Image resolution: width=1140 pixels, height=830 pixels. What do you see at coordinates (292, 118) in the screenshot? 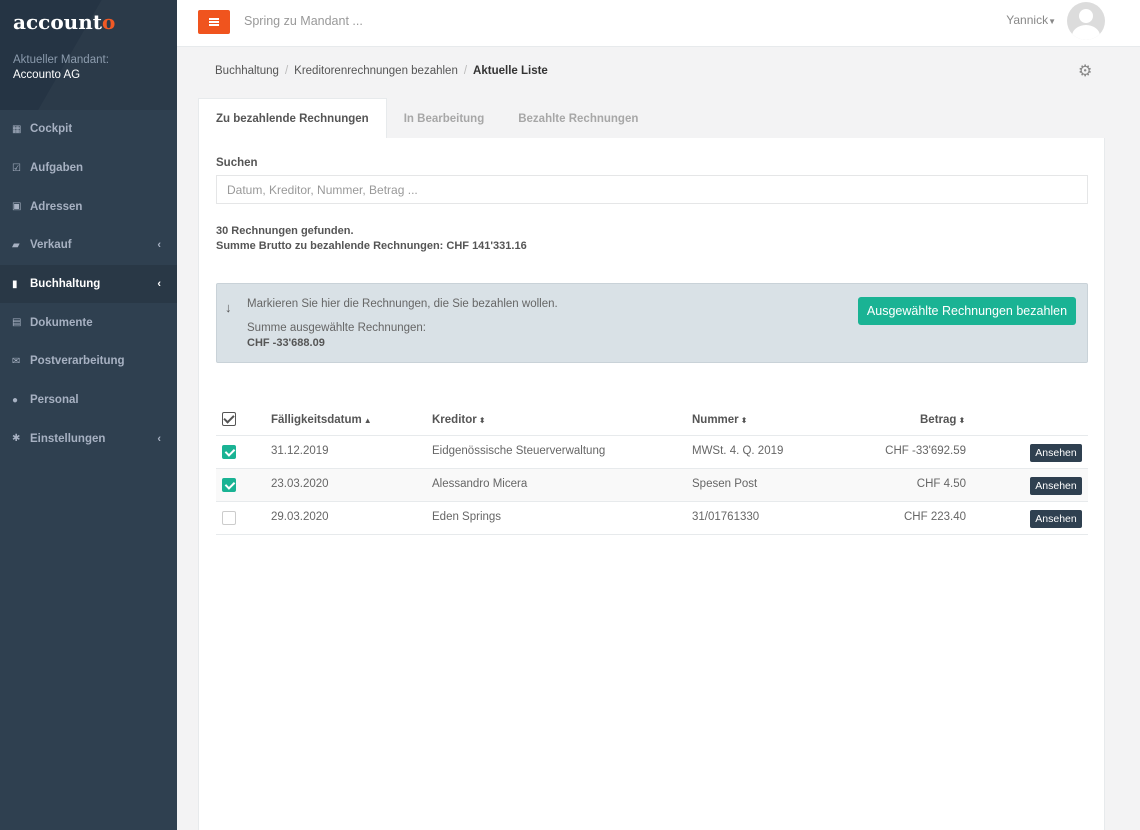
I see `tab-zu-bezahlende-rechnungen: Zu bezahlende Rechnungen` at bounding box center [292, 118].